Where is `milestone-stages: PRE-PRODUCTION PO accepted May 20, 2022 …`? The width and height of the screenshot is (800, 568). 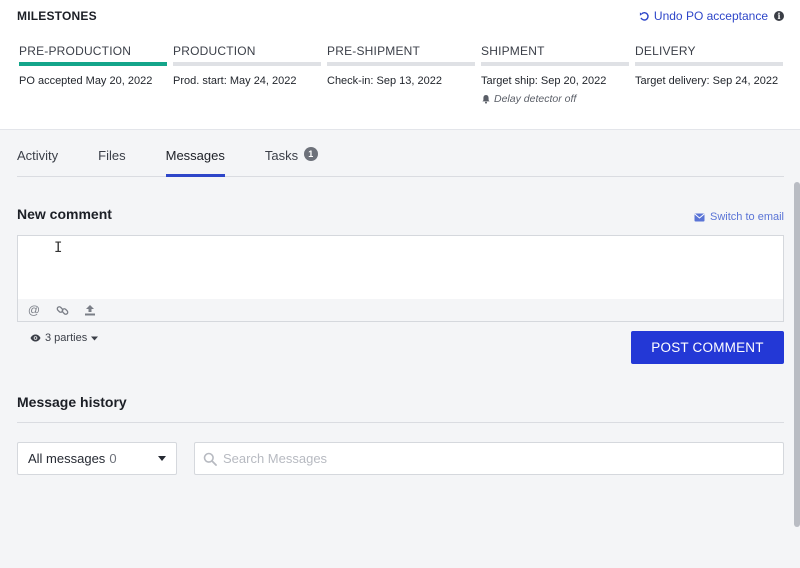
milestone-stages: PRE-PRODUCTION PO accepted May 20, 2022 … is located at coordinates (401, 74).